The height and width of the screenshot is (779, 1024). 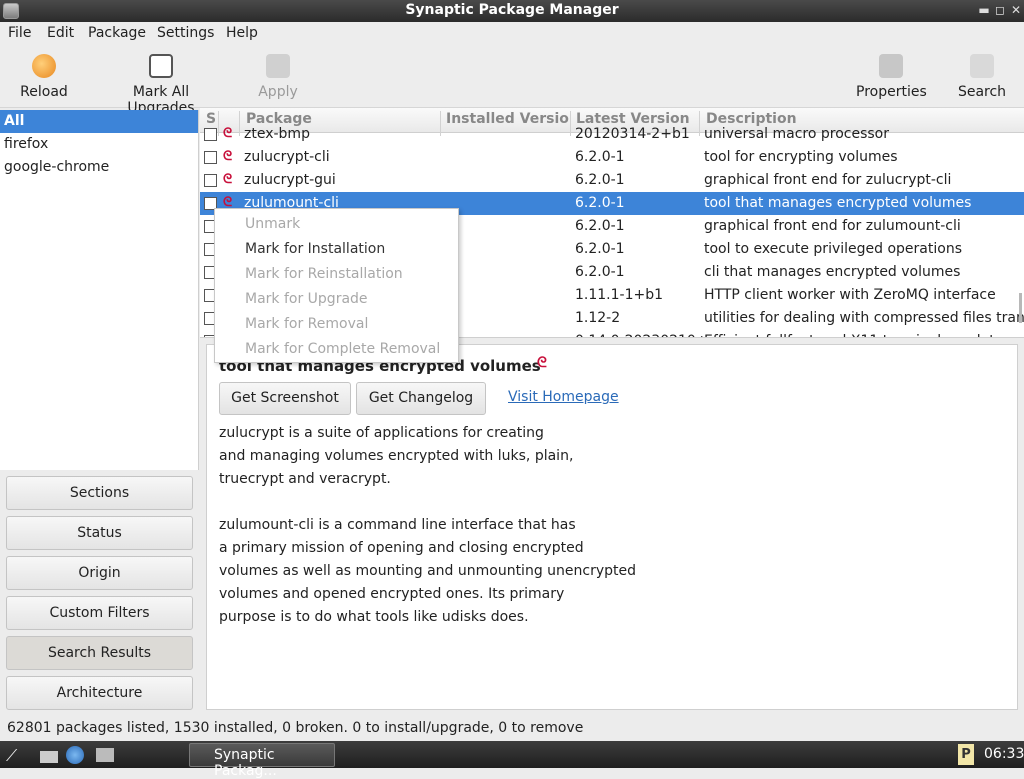 What do you see at coordinates (832, 272) in the screenshot?
I see `description: cli that manages encrypted volumes` at bounding box center [832, 272].